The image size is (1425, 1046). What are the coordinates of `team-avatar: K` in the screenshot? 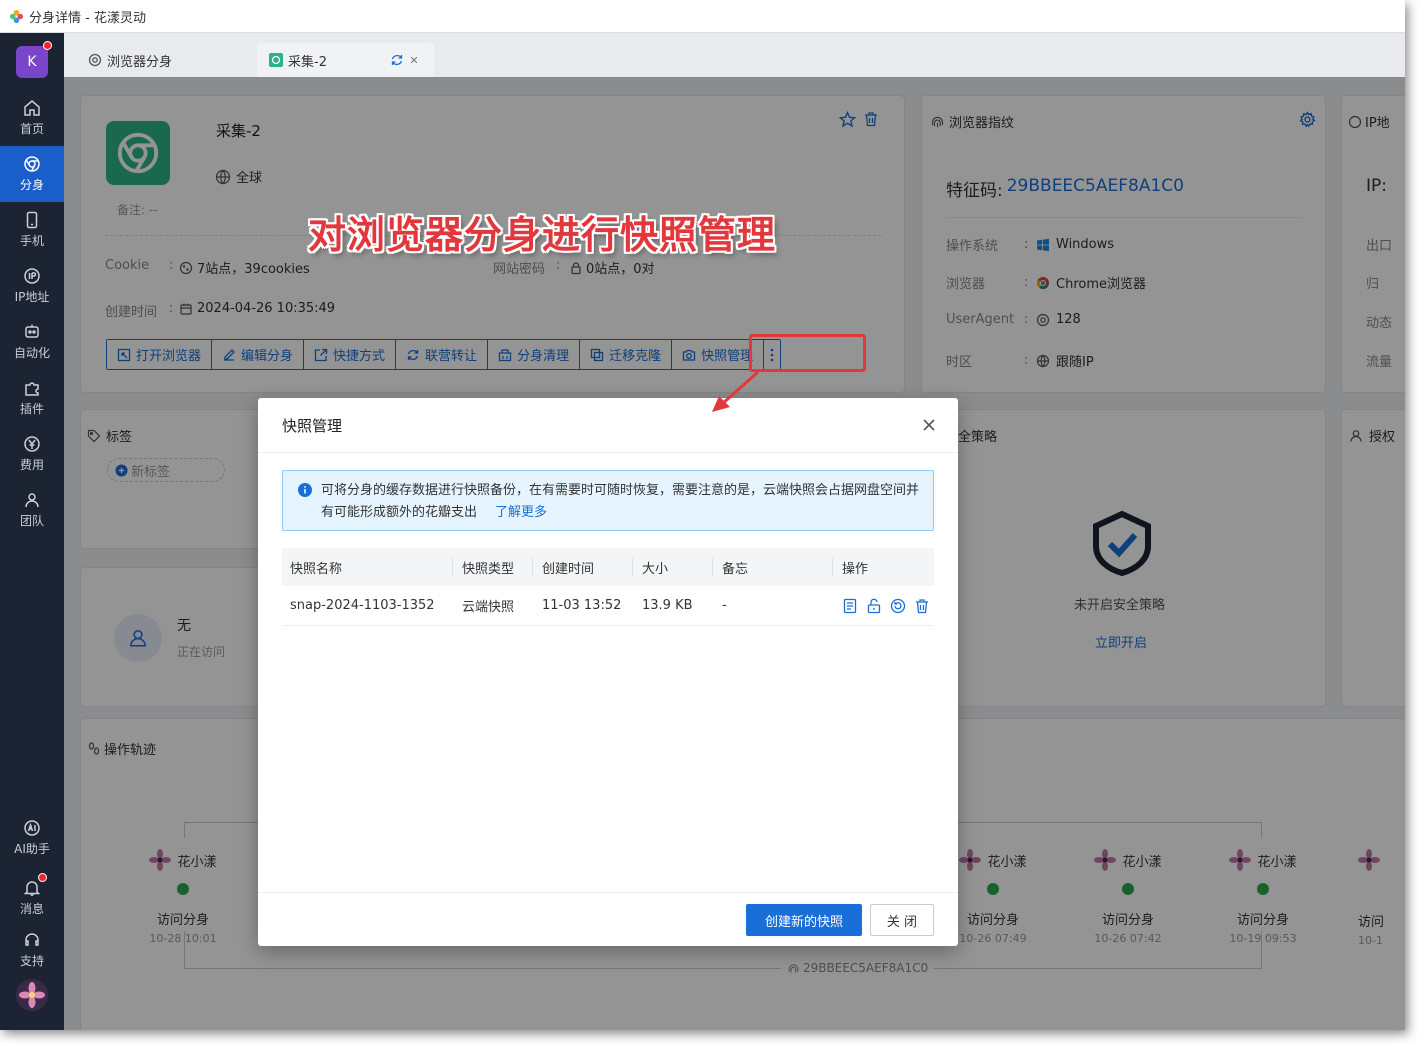 It's located at (32, 62).